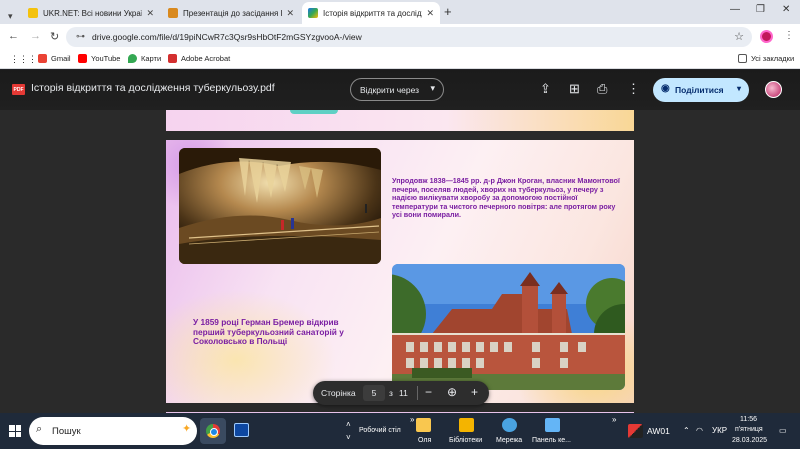 The height and width of the screenshot is (449, 800). I want to click on all-bookmarks: Усі закладки, so click(766, 58).